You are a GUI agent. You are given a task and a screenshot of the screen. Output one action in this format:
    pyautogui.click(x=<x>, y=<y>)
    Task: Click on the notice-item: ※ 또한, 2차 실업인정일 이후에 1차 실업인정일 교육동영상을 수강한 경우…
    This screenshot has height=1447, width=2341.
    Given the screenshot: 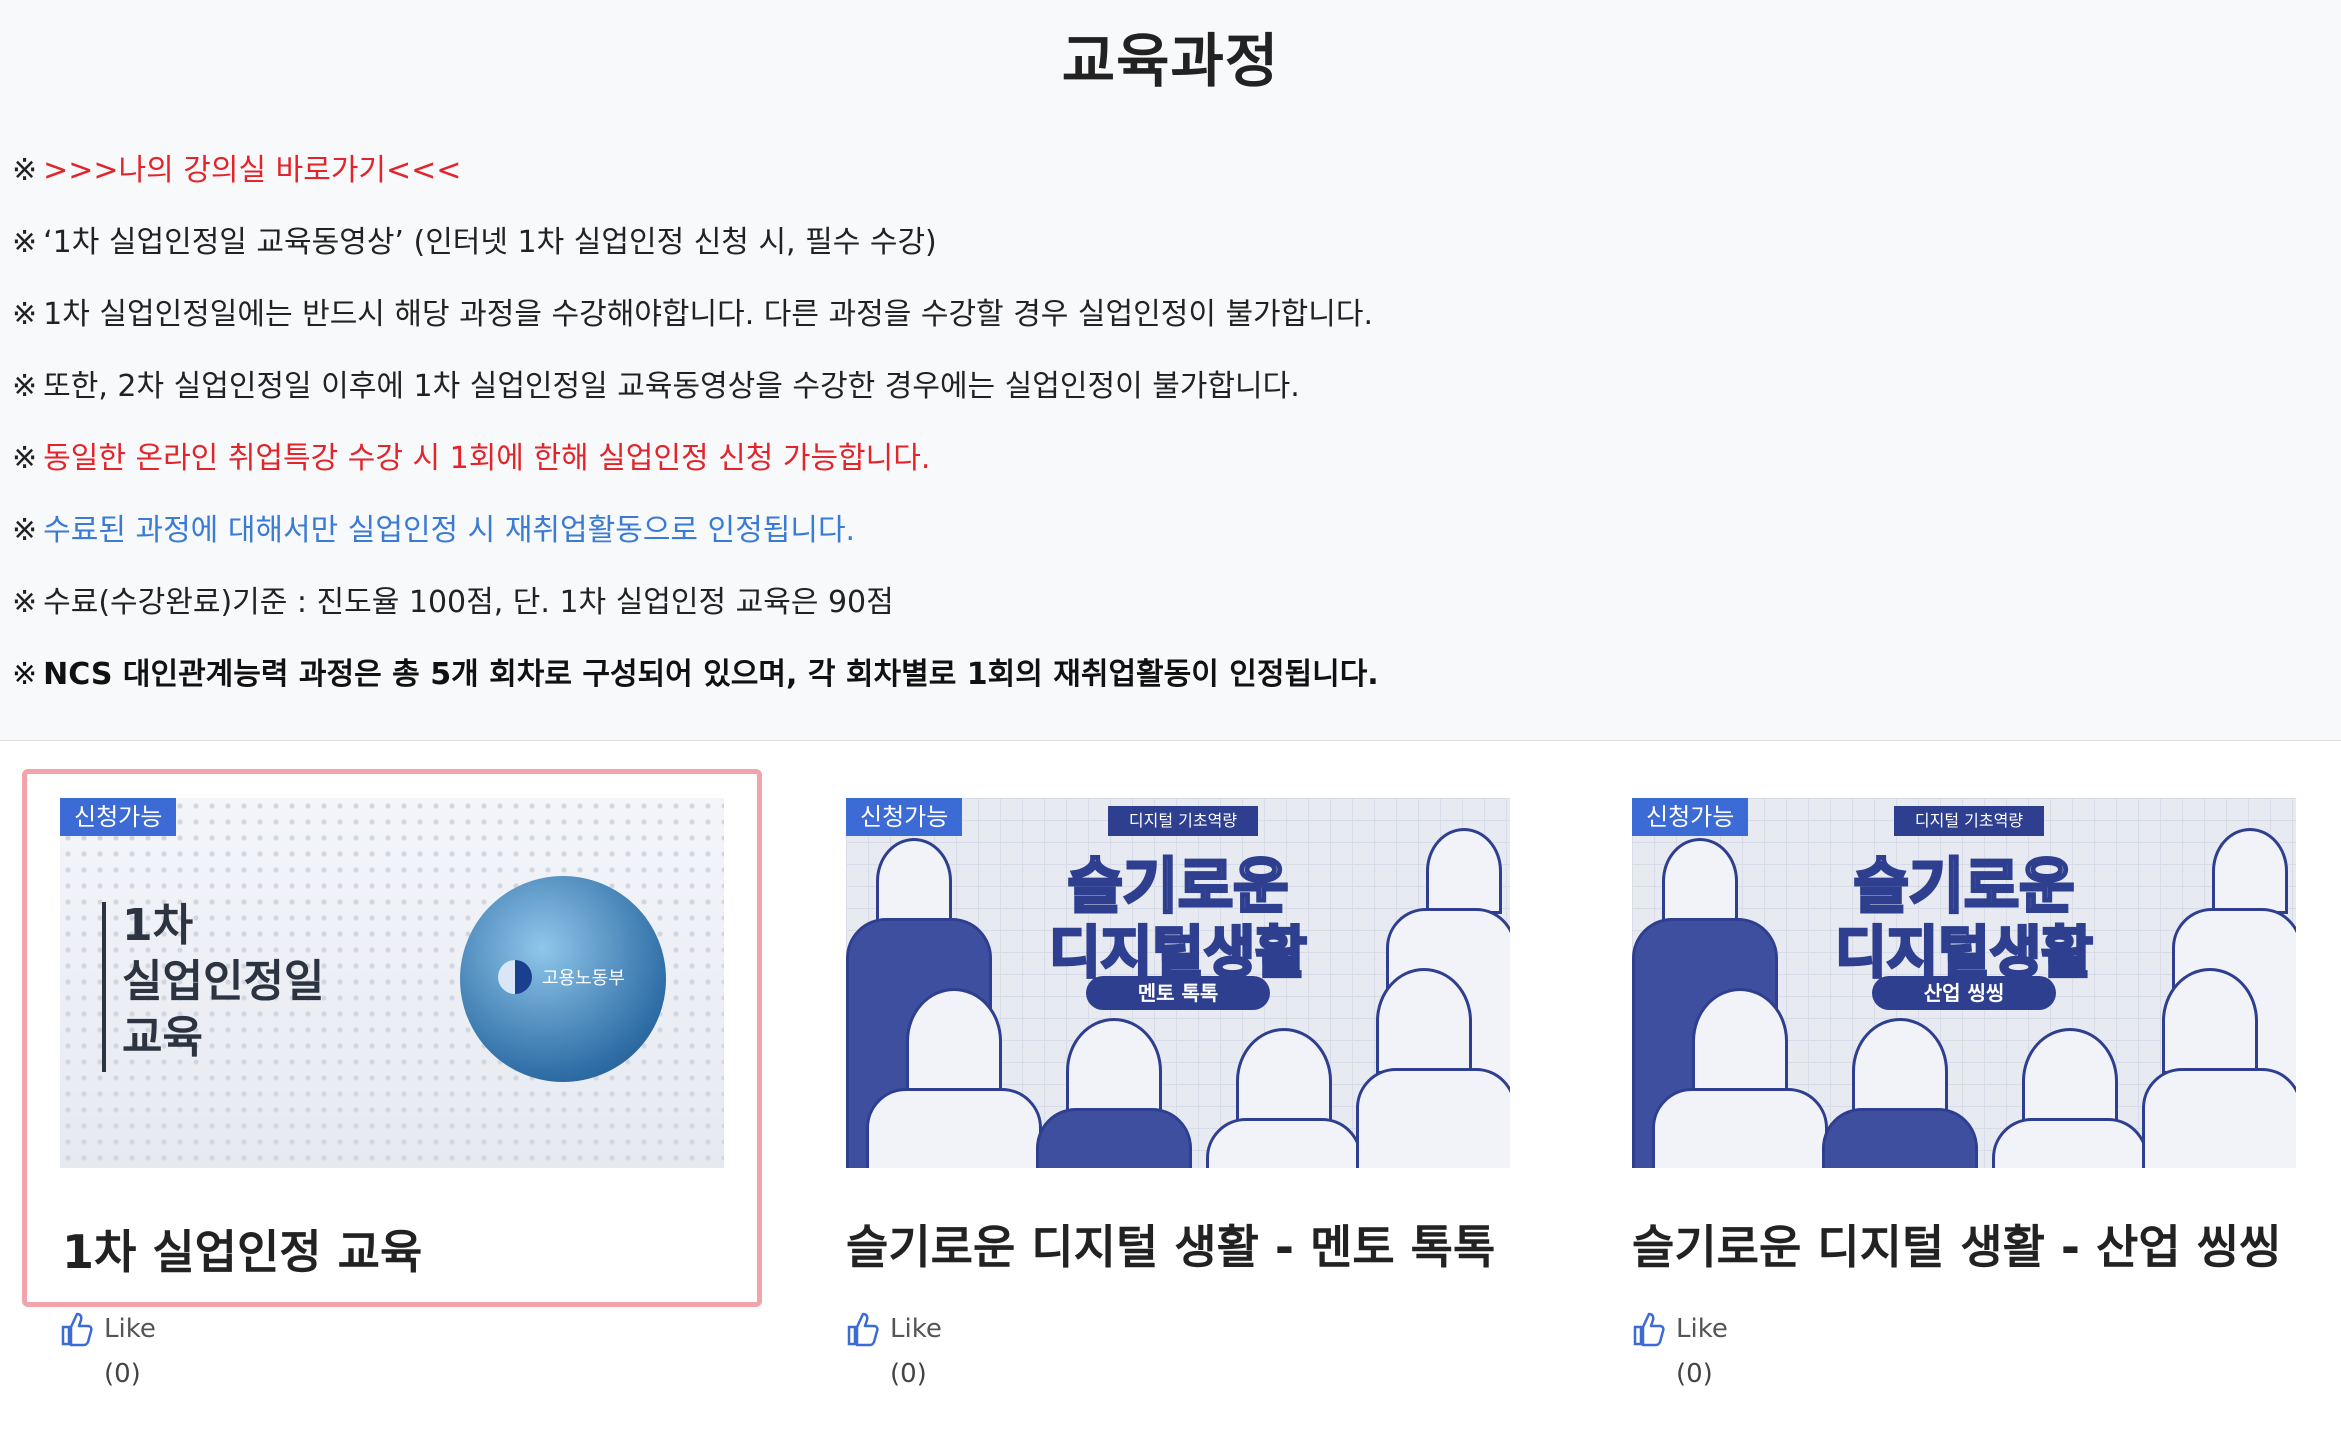 What is the action you would take?
    pyautogui.click(x=1172, y=397)
    